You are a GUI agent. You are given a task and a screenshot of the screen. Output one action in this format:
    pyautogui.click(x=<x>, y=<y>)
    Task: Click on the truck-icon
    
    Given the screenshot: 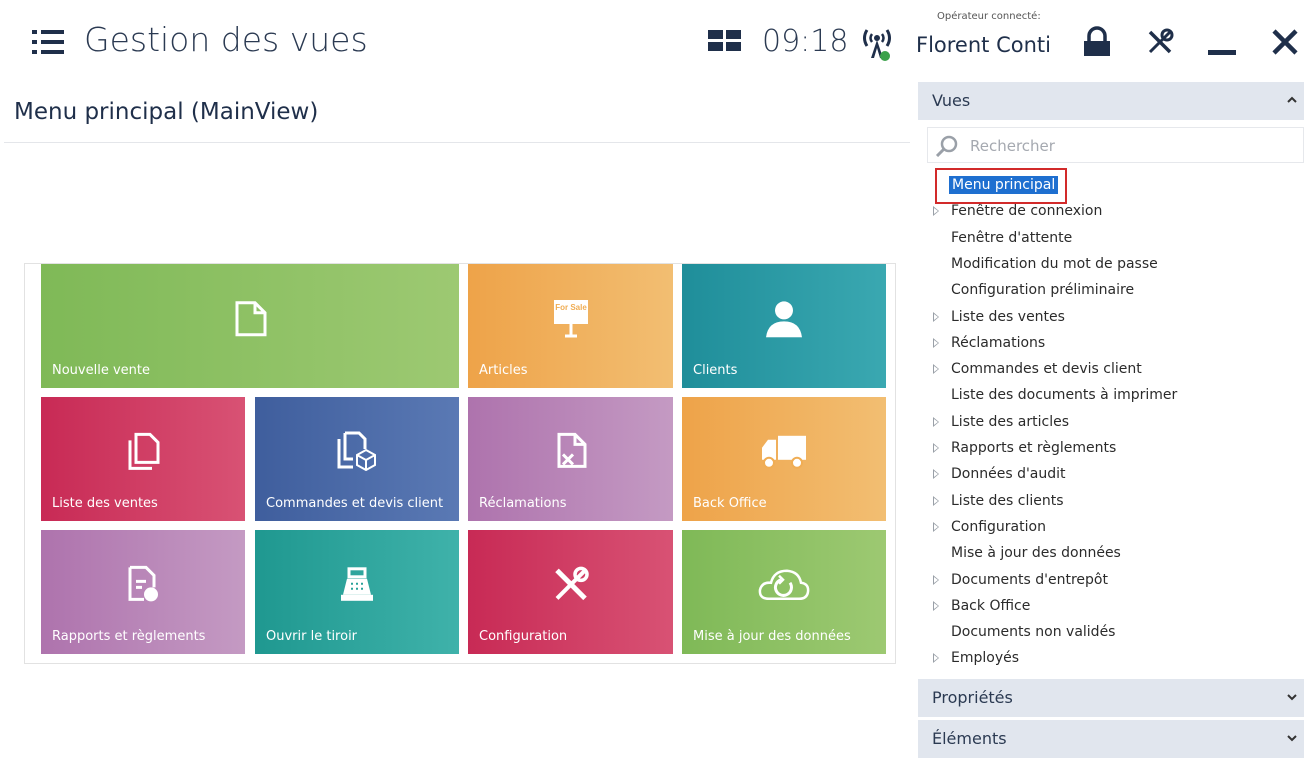 What is the action you would take?
    pyautogui.click(x=784, y=452)
    